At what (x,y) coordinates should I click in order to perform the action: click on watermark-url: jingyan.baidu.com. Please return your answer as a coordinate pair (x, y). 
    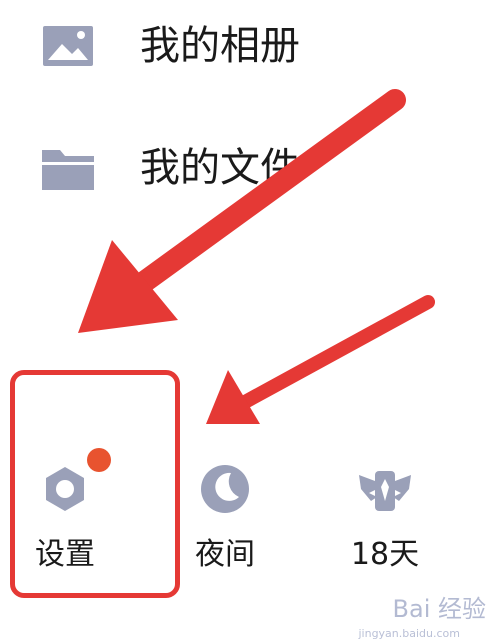
    Looking at the image, I should click on (409, 633).